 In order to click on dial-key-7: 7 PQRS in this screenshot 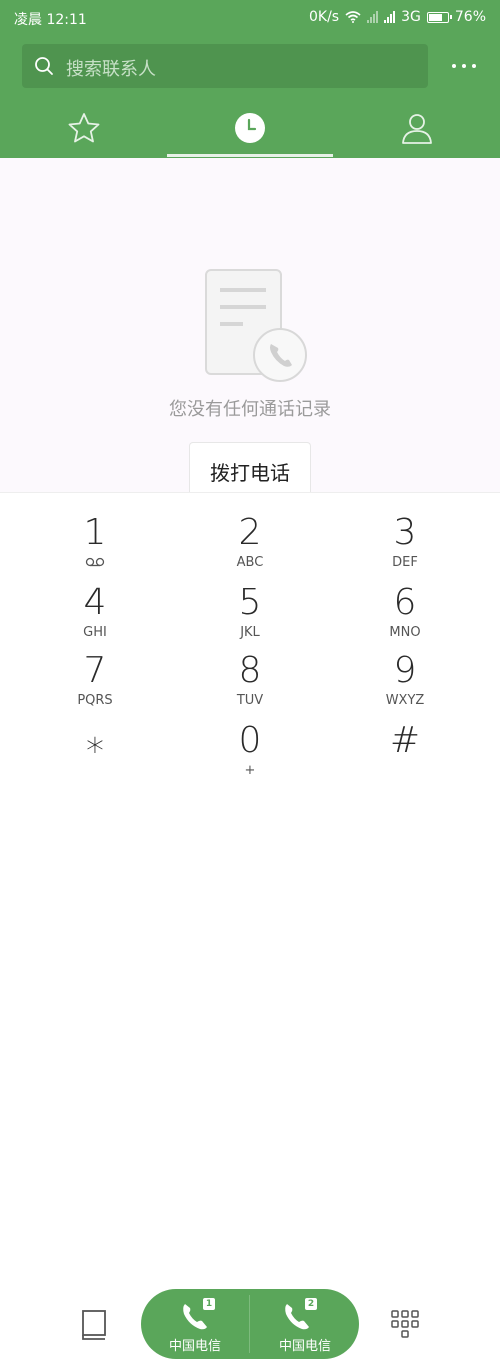, I will do `click(95, 684)`.